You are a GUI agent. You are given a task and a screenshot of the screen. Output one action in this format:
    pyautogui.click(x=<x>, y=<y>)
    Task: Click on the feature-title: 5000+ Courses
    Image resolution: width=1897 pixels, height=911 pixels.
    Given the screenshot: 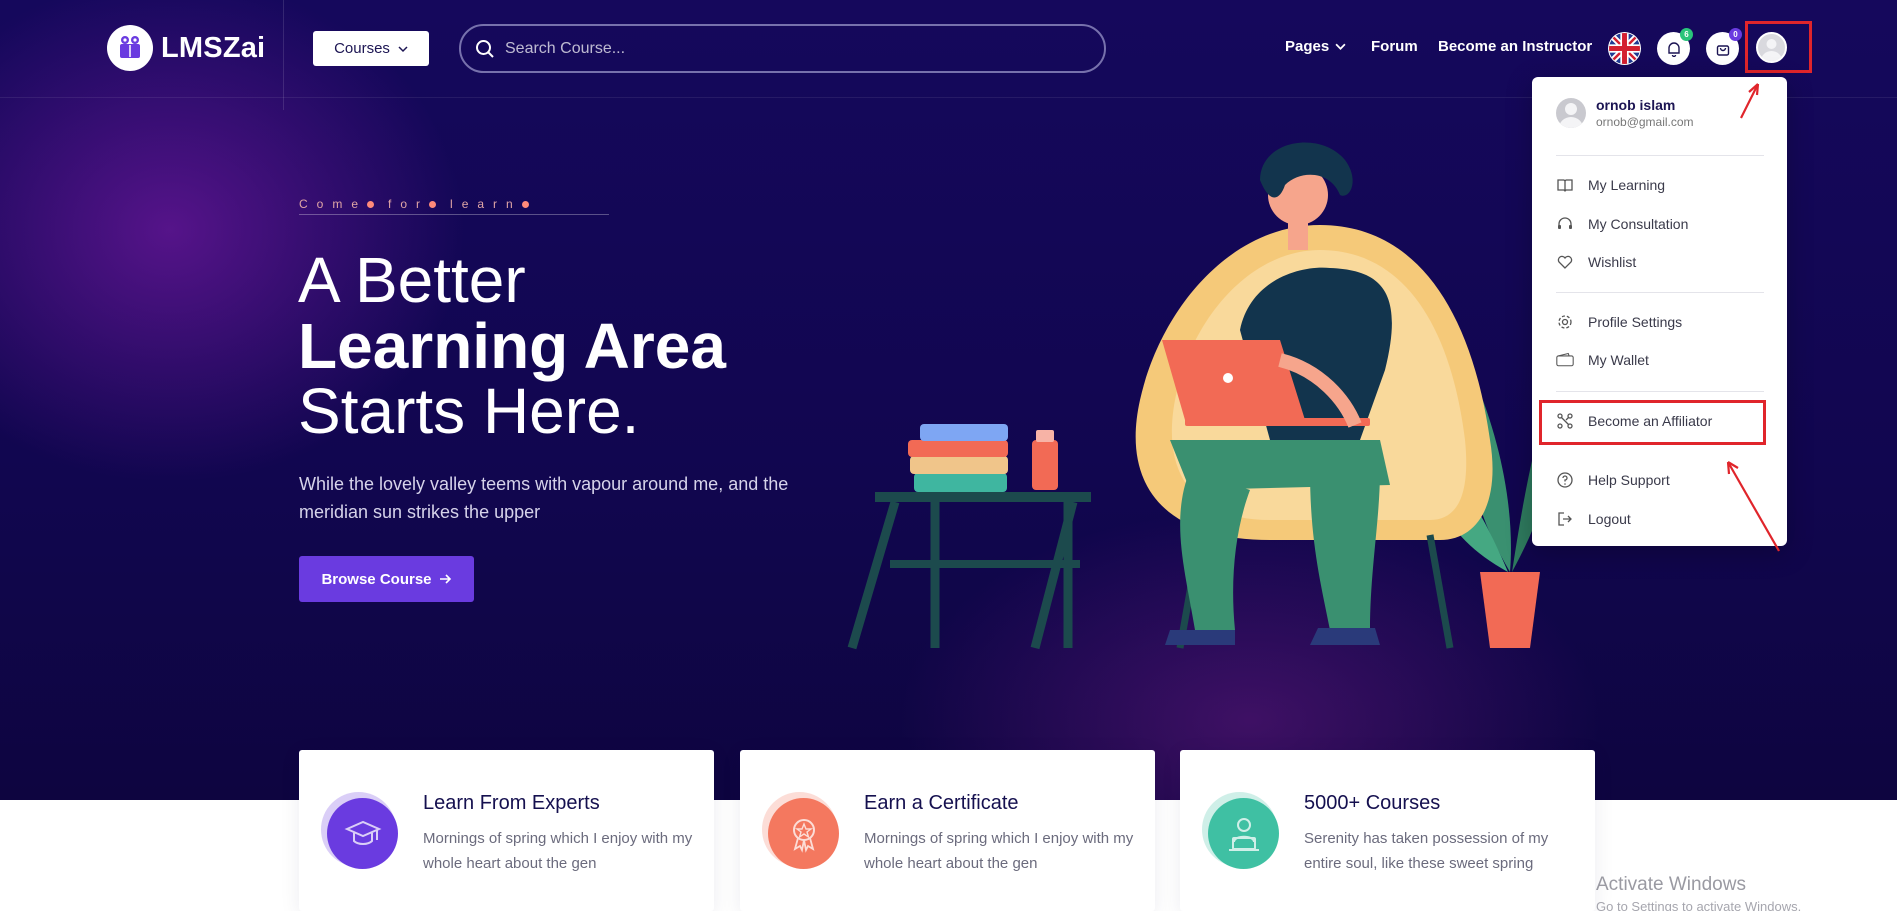 What is the action you would take?
    pyautogui.click(x=1372, y=803)
    